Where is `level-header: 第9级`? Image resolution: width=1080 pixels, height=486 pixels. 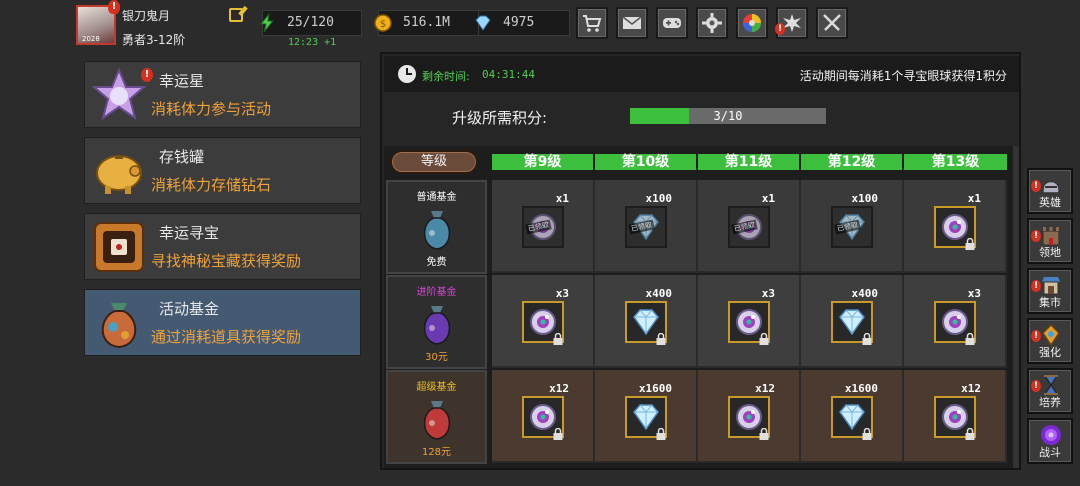 level-header: 第9级 is located at coordinates (543, 162).